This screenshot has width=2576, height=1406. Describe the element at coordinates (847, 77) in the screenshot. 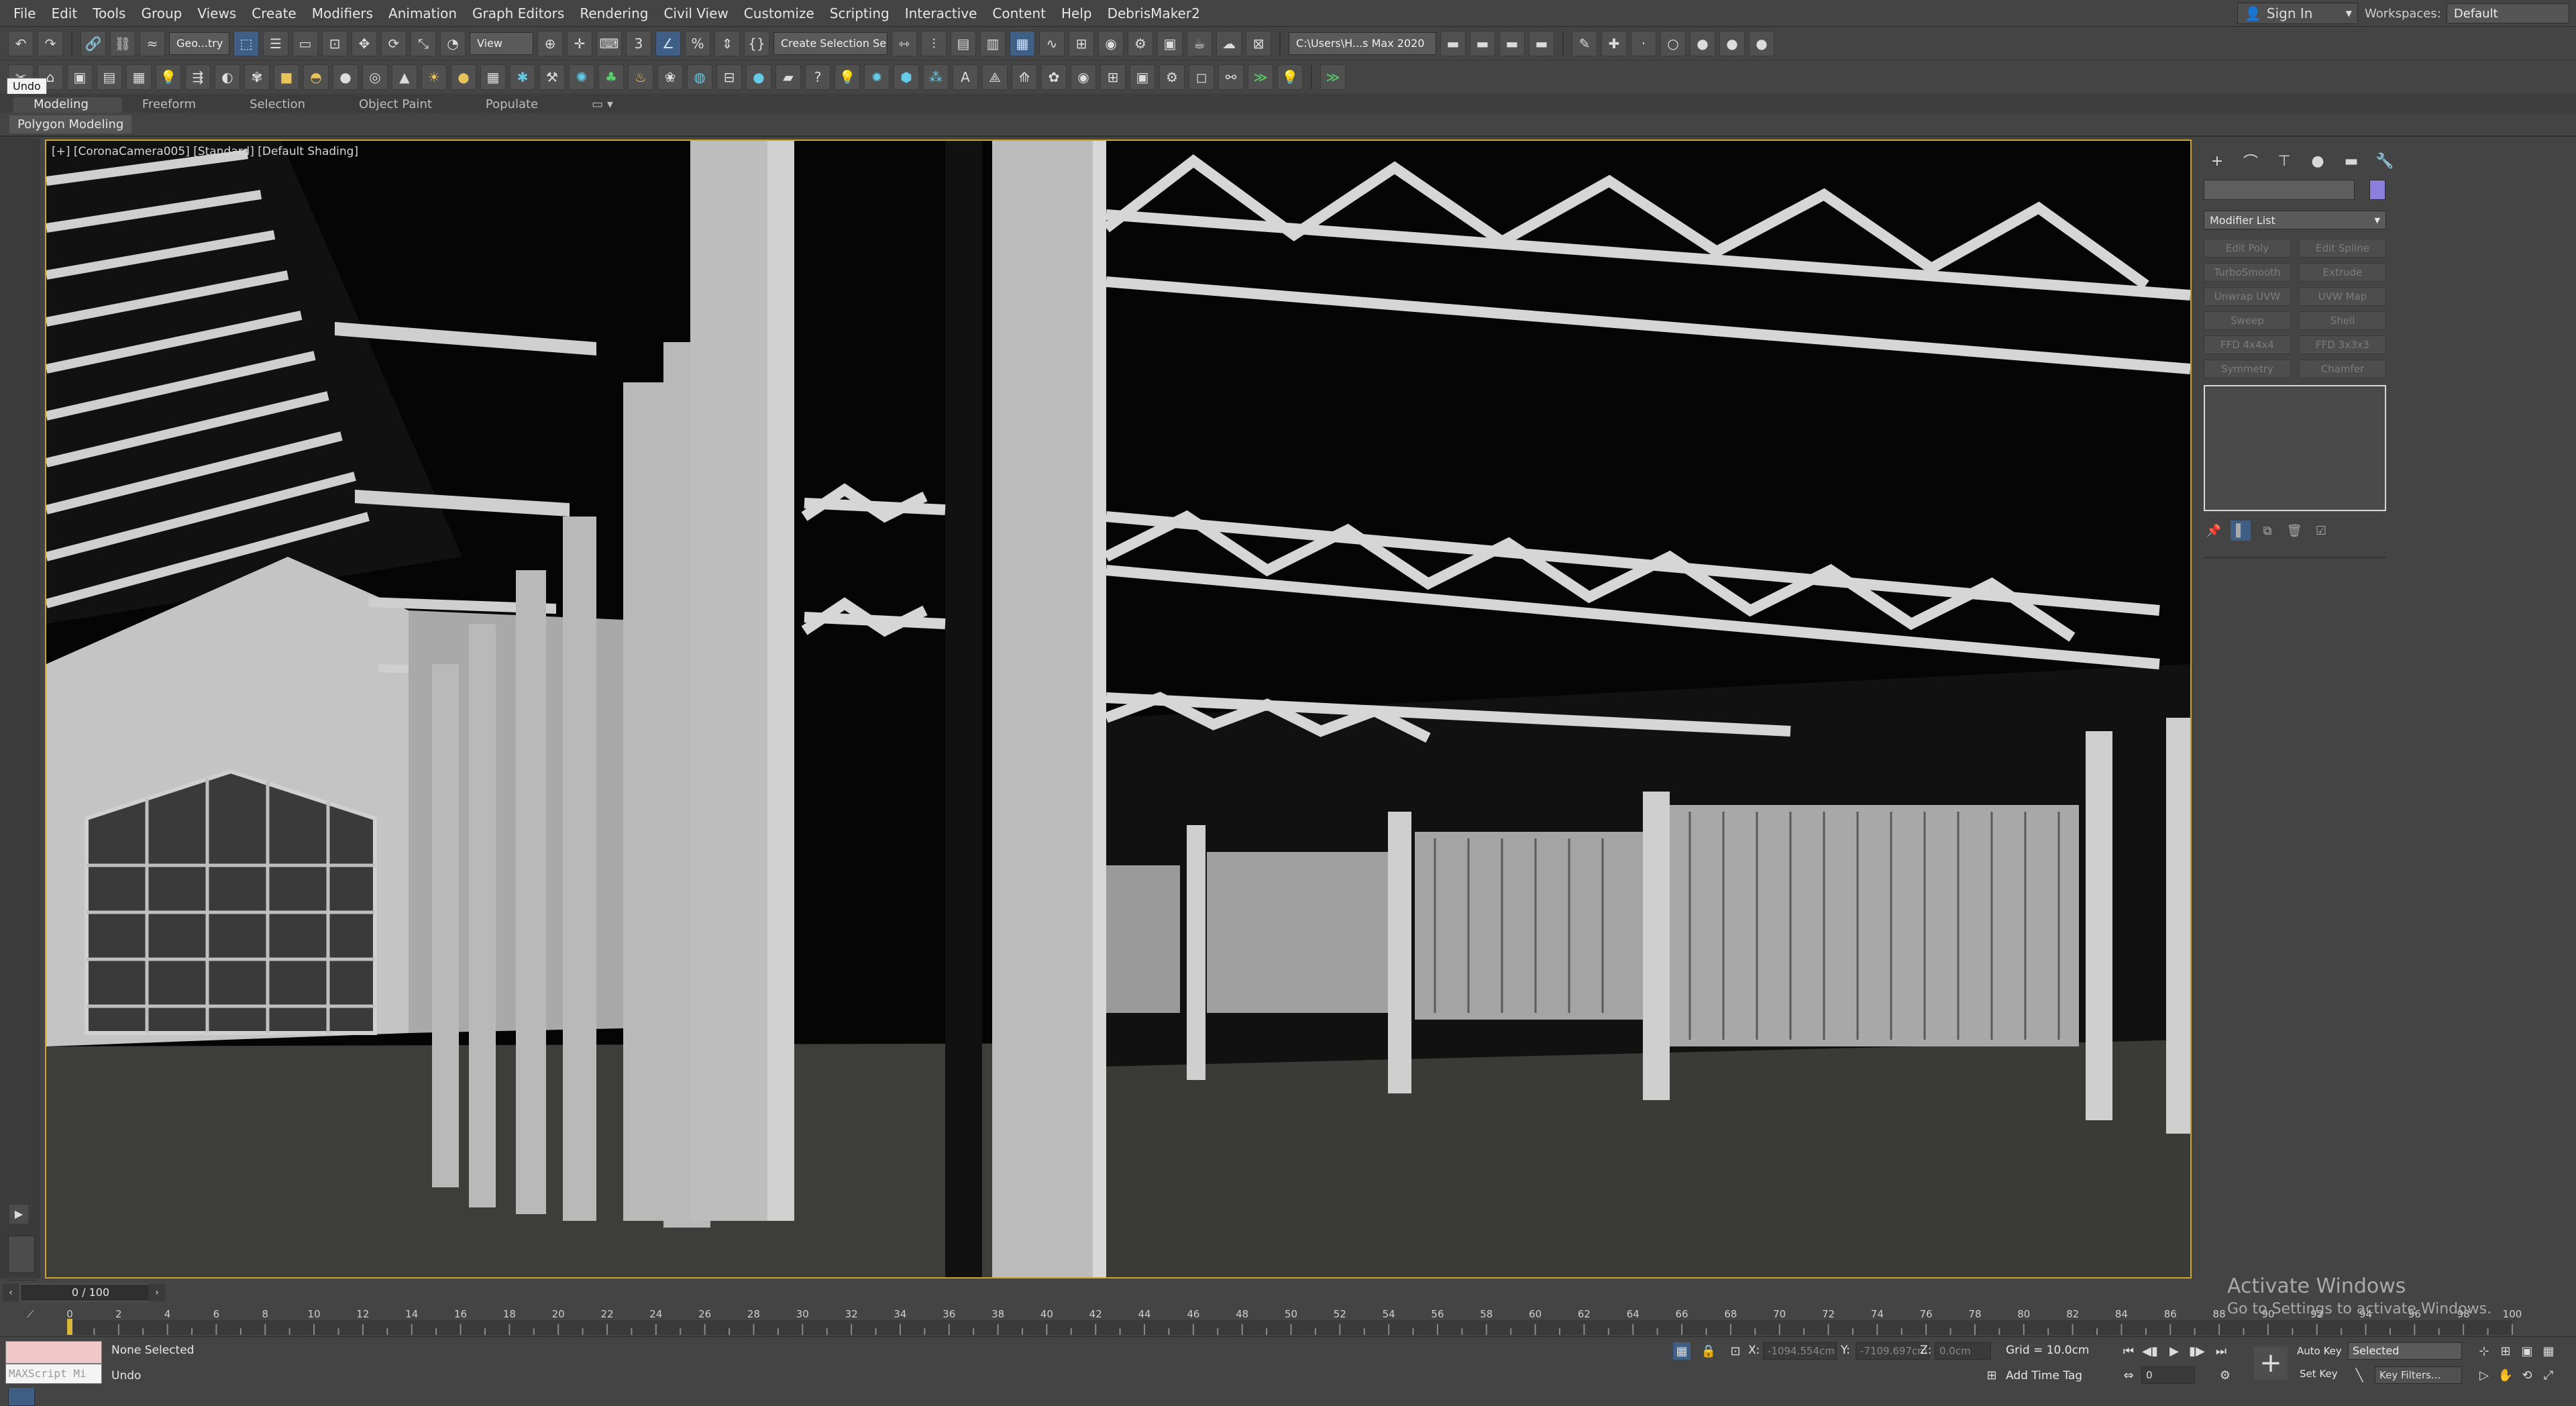

I see `corona-light-icon: 💡` at that location.